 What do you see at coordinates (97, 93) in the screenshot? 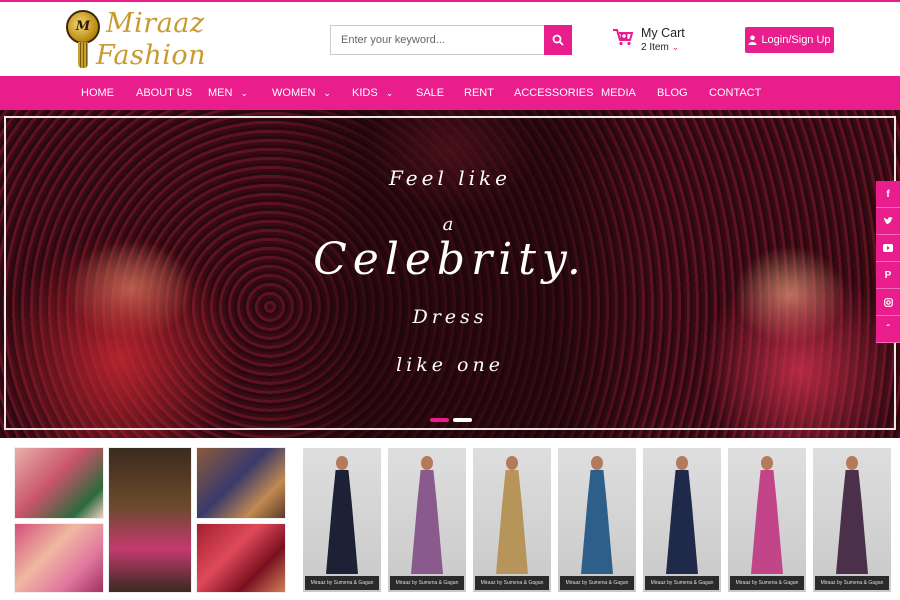
I see `nav-home: HOME` at bounding box center [97, 93].